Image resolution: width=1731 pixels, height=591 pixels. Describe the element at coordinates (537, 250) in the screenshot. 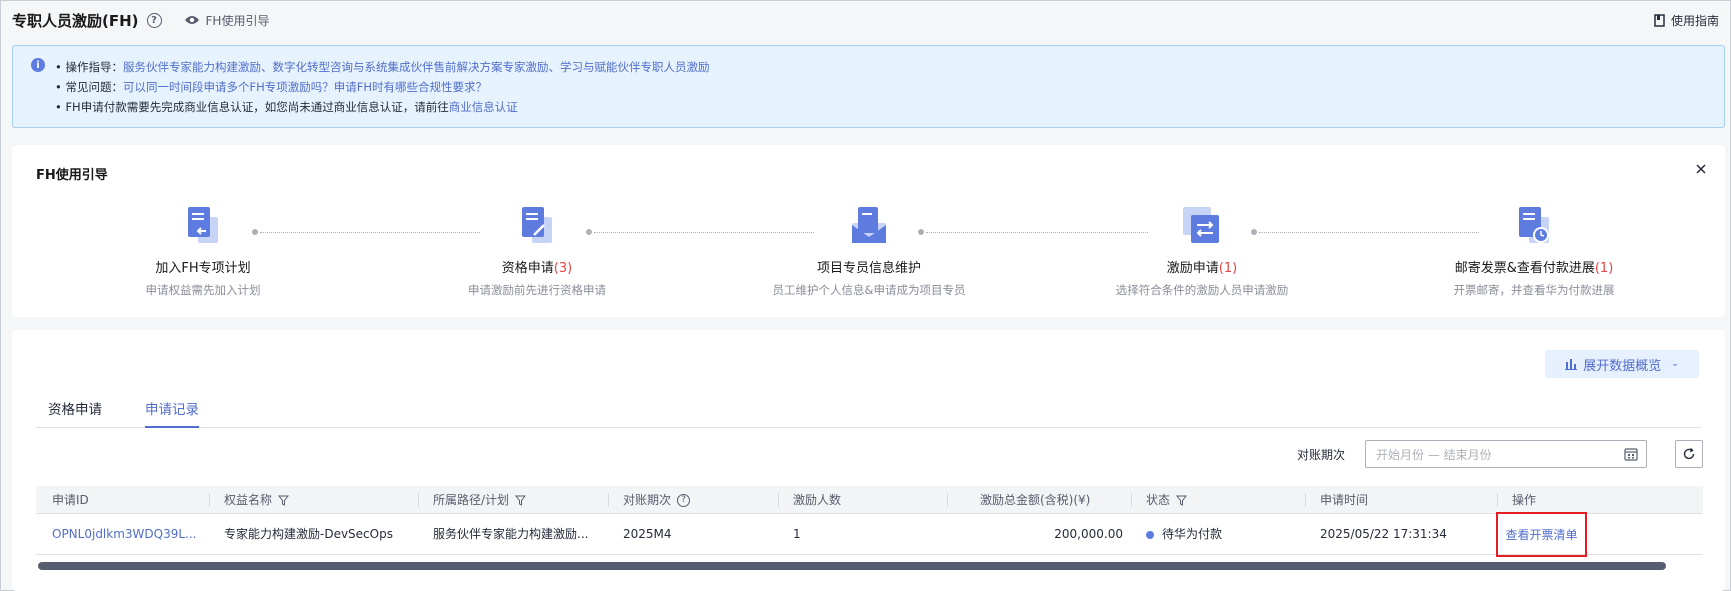

I see `guide-step-qualification: 资格申请(3) 申请激励前先进行资格申请` at that location.